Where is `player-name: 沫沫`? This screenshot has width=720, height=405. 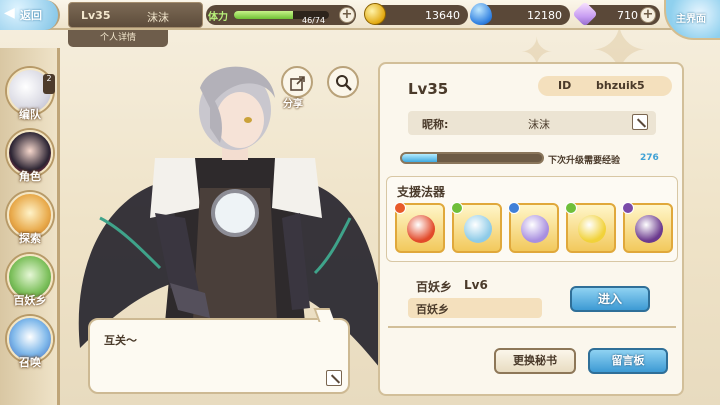 player-name: 沫沫 is located at coordinates (158, 17).